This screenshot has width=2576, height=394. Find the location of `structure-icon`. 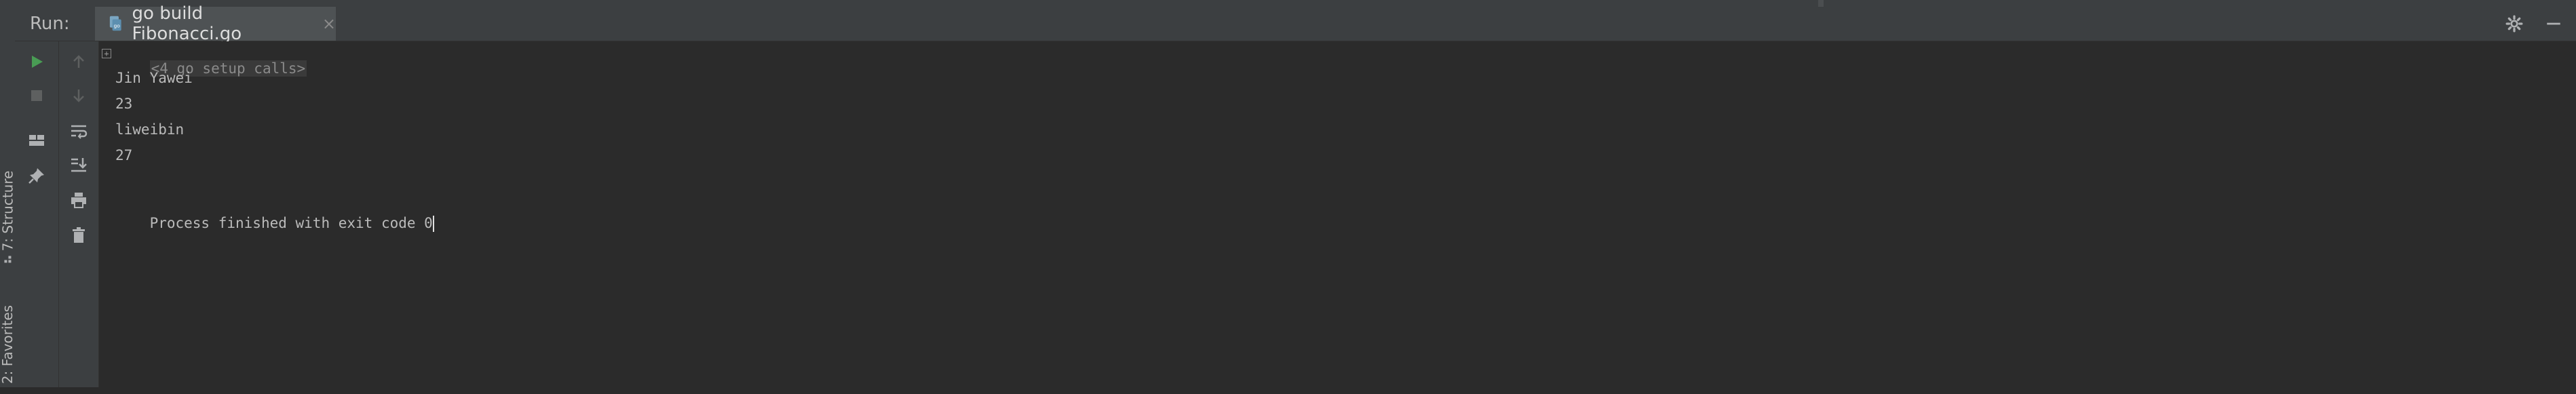

structure-icon is located at coordinates (8, 260).